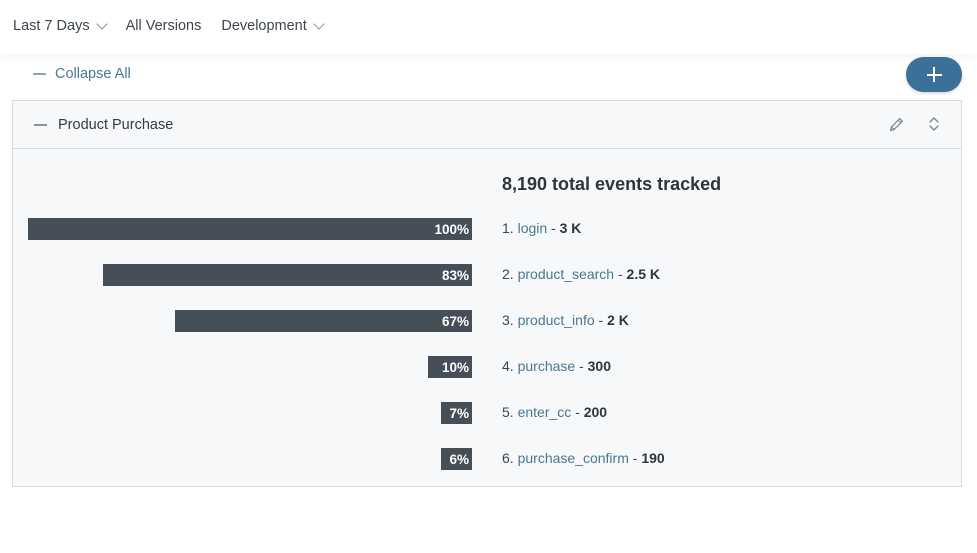 This screenshot has height=553, width=977. I want to click on step-count: 2 K, so click(618, 320).